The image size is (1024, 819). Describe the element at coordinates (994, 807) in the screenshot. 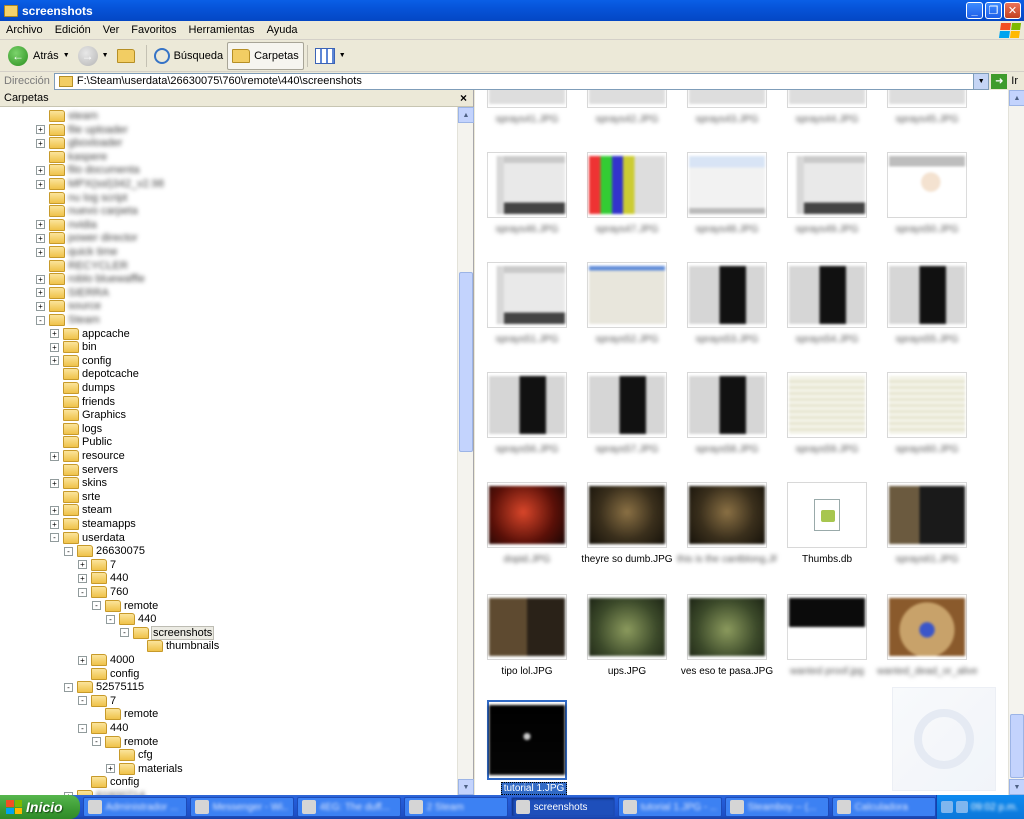

I see `clock: 09:02 p.m.` at that location.